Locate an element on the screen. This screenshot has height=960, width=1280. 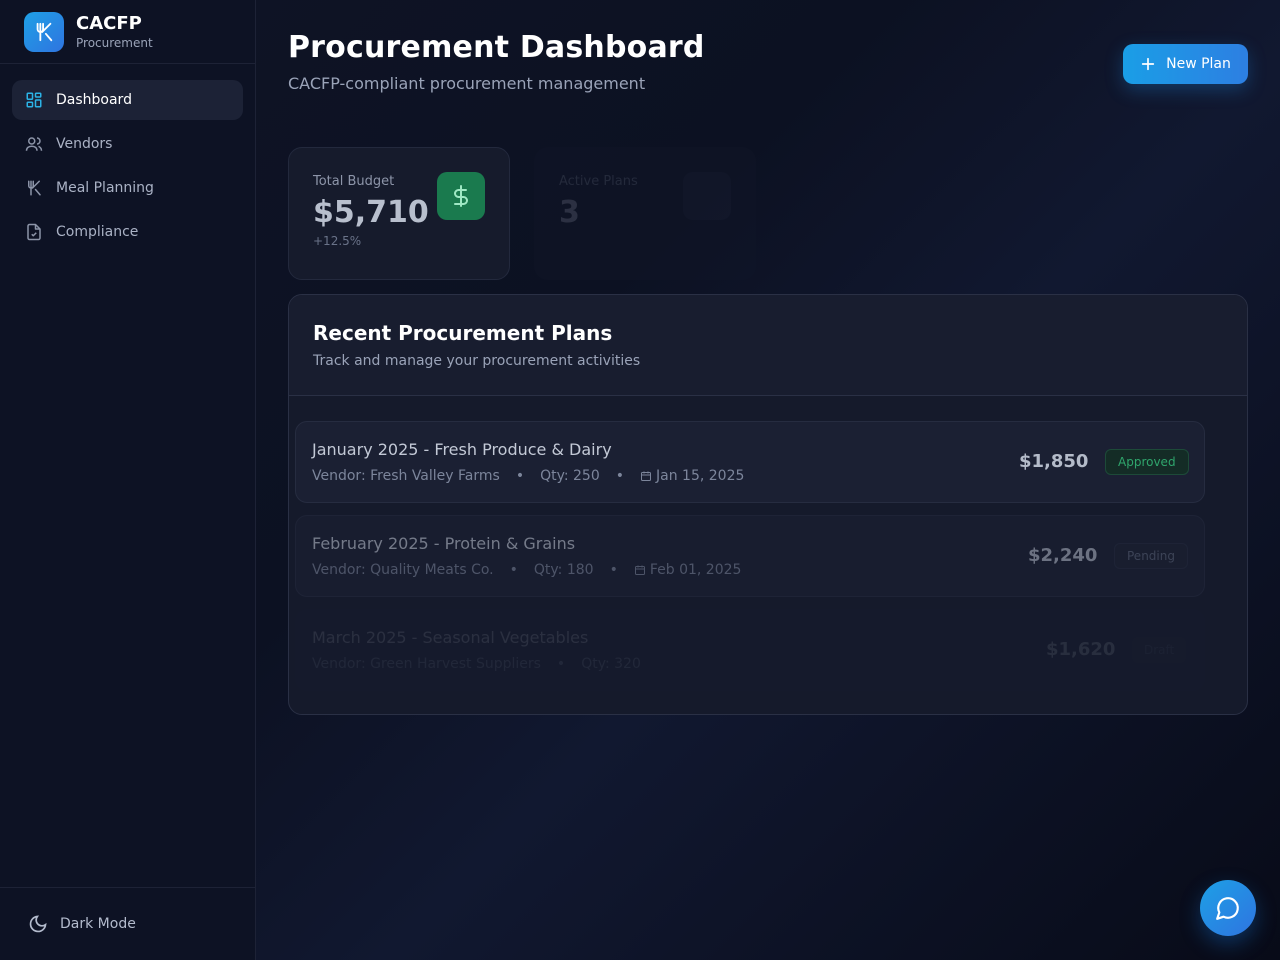
new-plan-button: New Plan is located at coordinates (1185, 64).